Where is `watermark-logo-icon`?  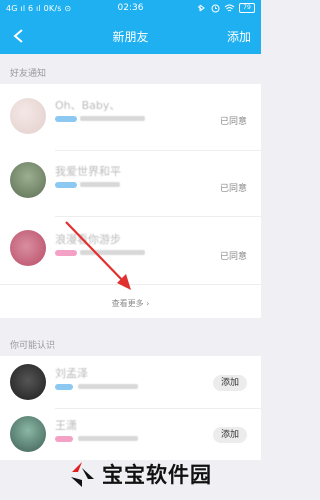 watermark-logo-icon is located at coordinates (82, 474).